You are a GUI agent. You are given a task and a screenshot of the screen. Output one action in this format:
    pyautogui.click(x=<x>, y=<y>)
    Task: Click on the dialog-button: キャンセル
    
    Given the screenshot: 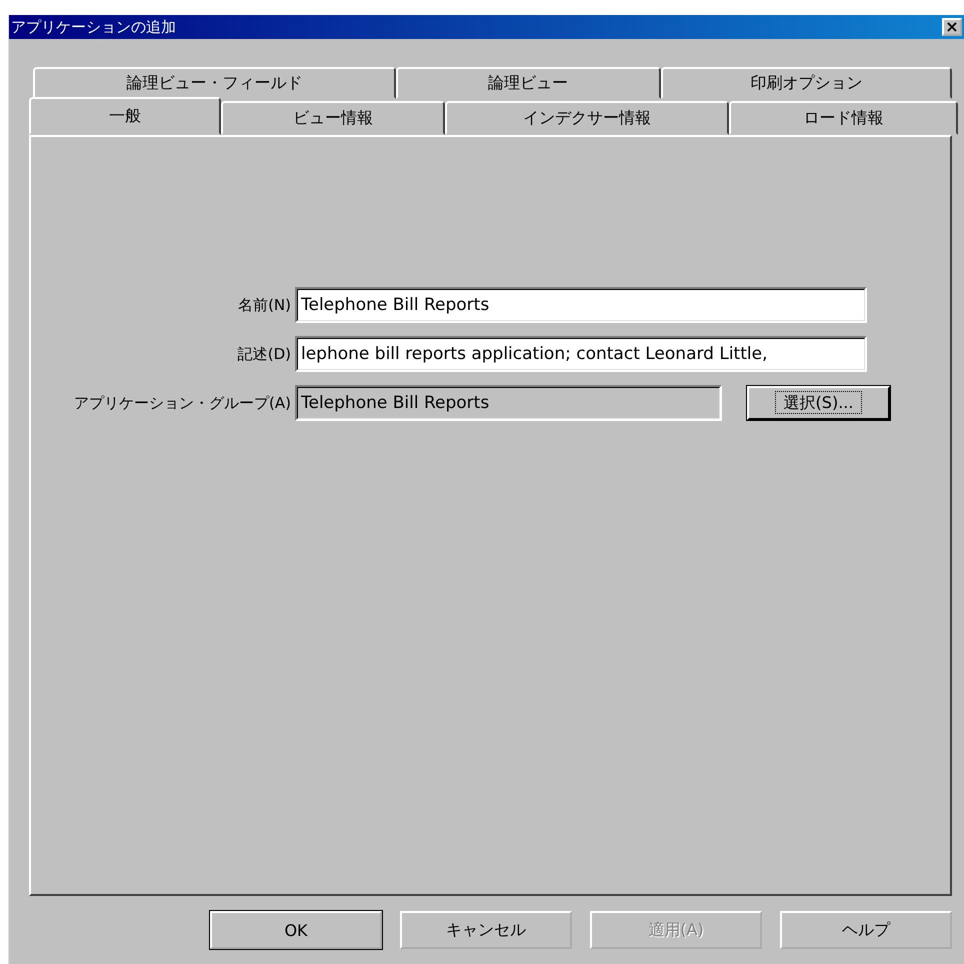 What is the action you would take?
    pyautogui.click(x=486, y=930)
    